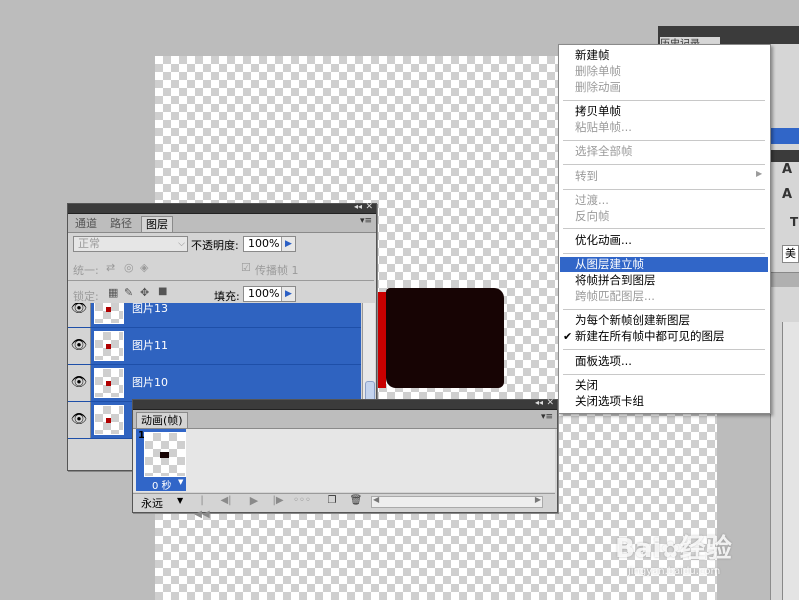 This screenshot has width=799, height=600. What do you see at coordinates (356, 501) in the screenshot?
I see `delete-frame-icon: 🗑` at bounding box center [356, 501].